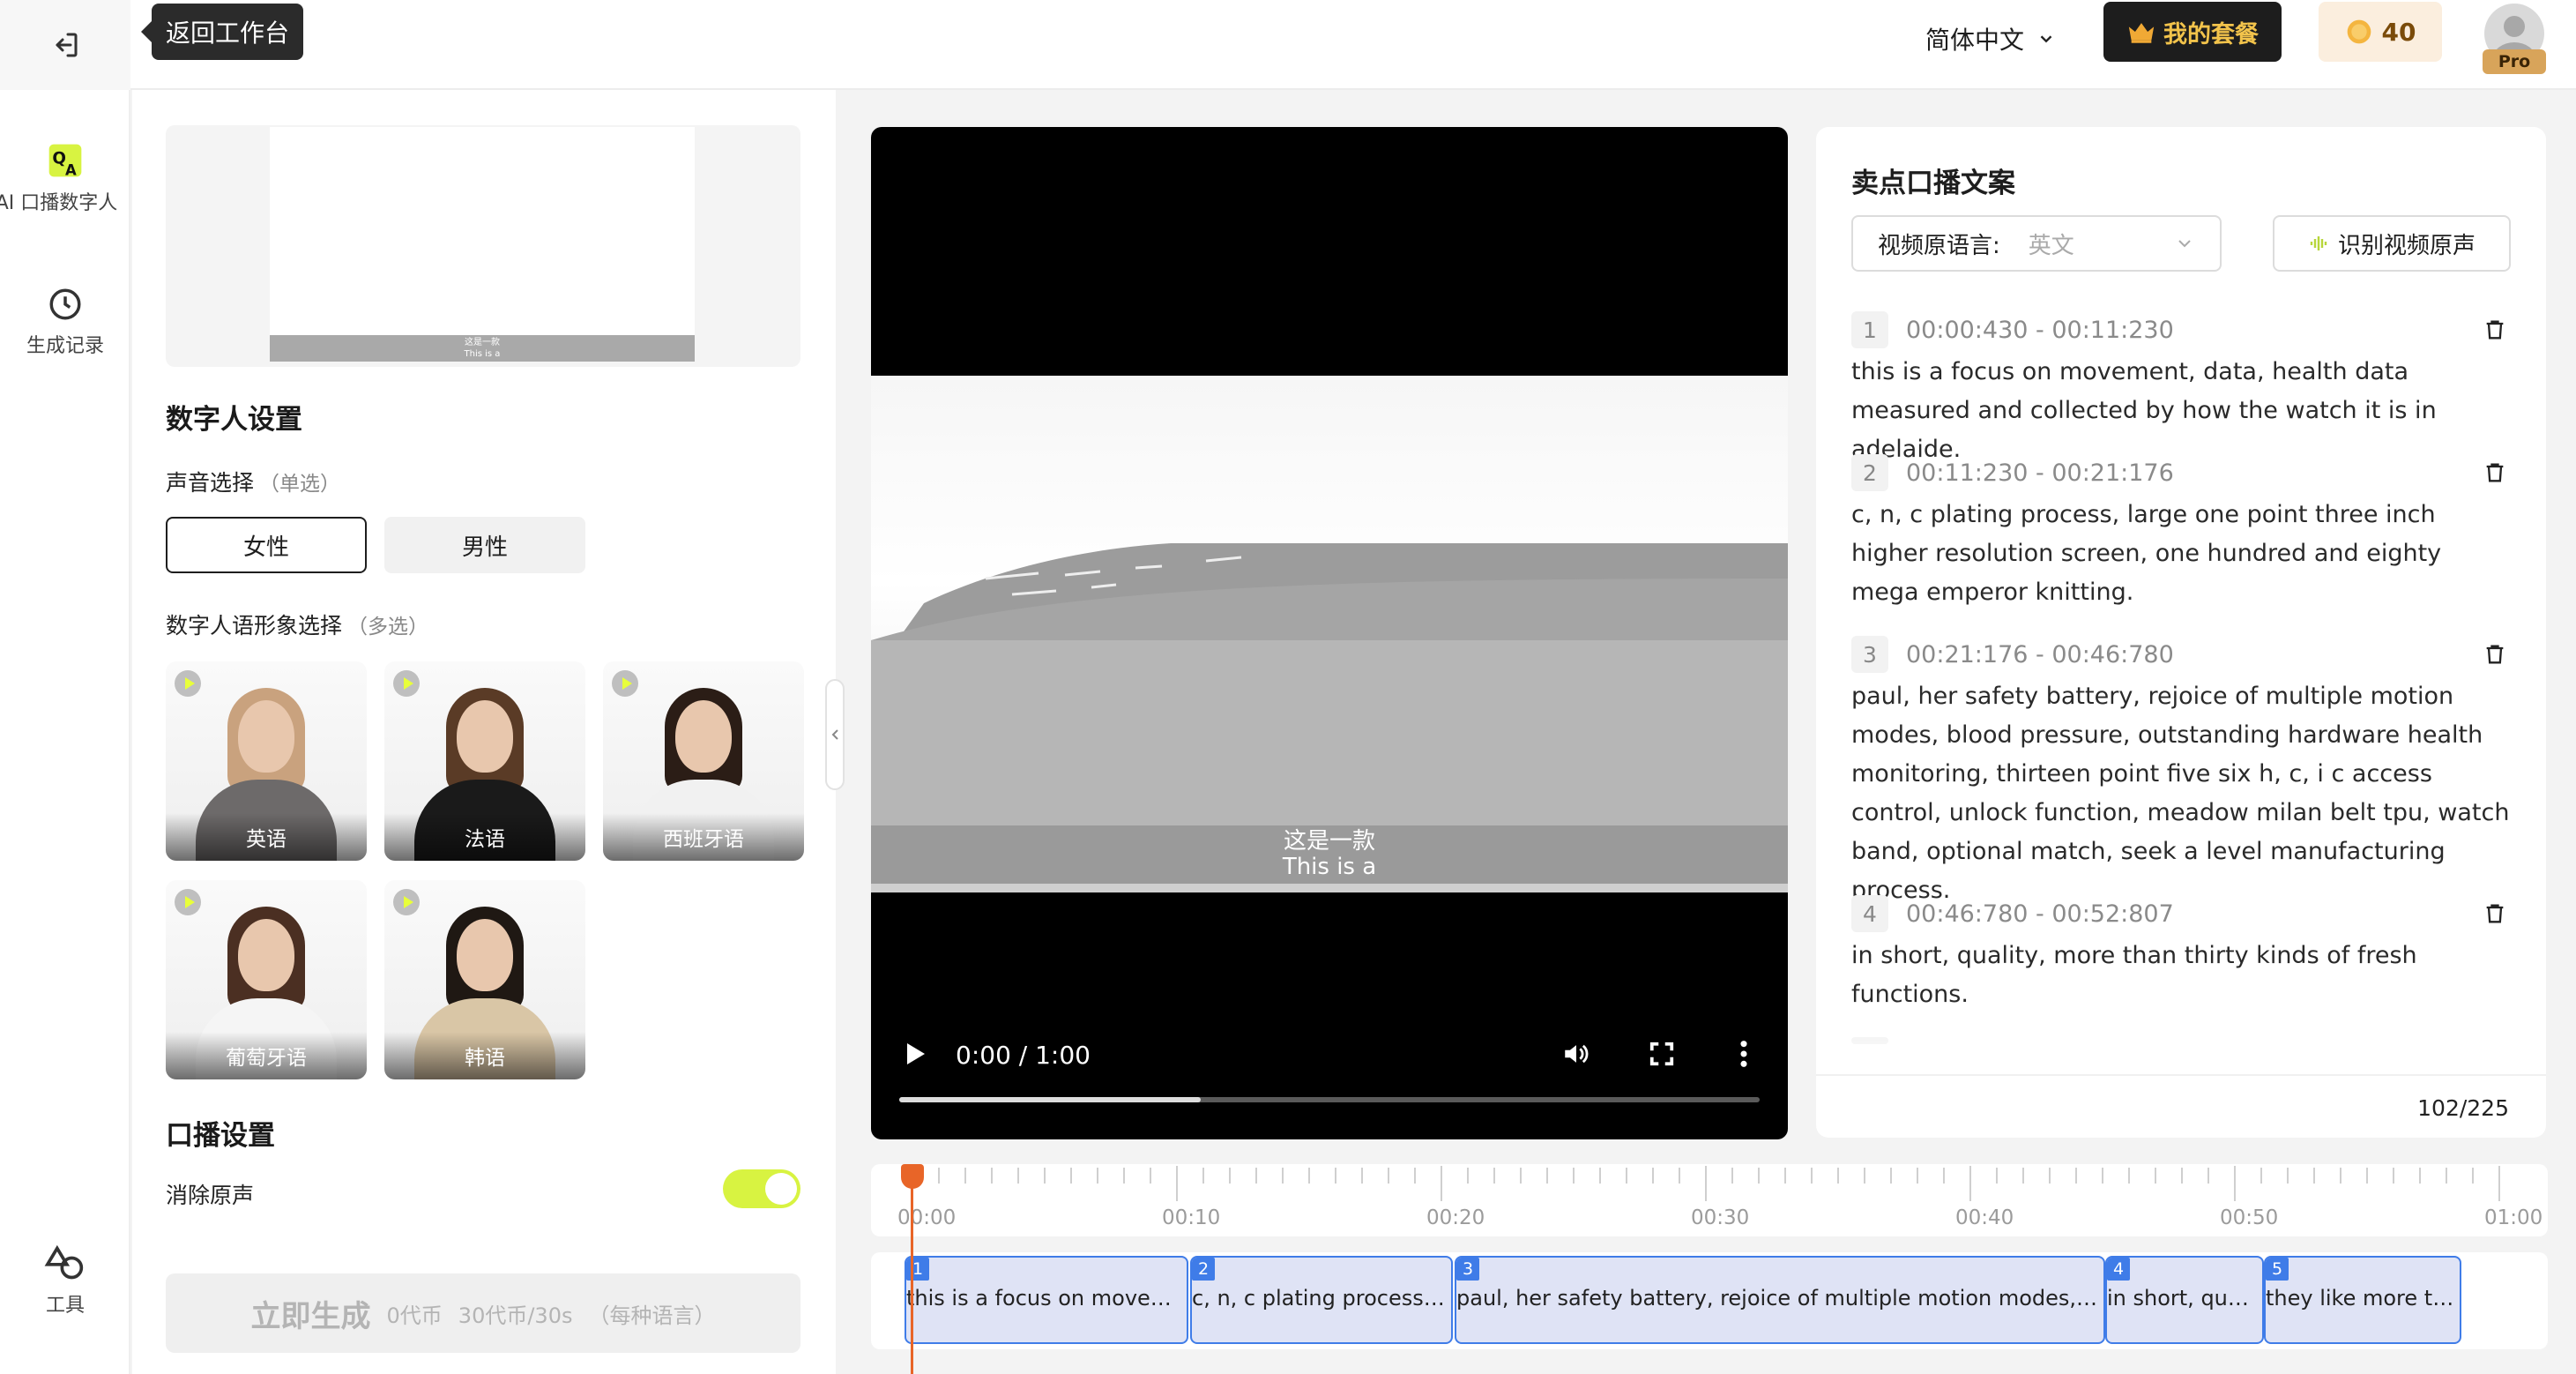  Describe the element at coordinates (65, 178) in the screenshot. I see `nav-item-ai-avatar: QA AI 口播数字人` at that location.